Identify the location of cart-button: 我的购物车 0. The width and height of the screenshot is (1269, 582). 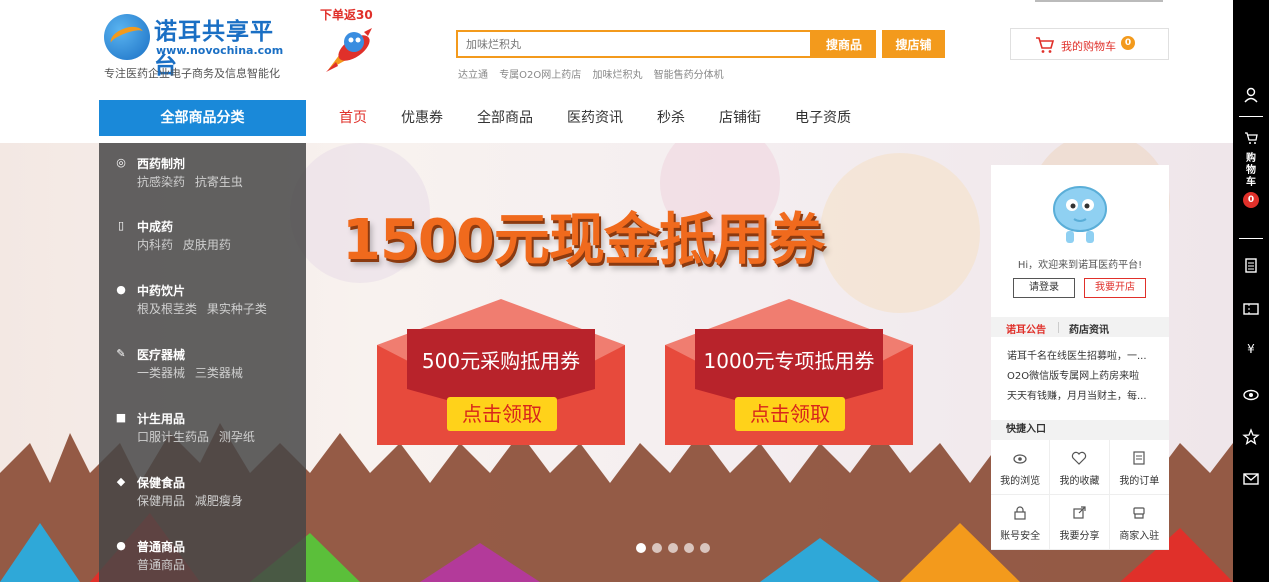
(1089, 44).